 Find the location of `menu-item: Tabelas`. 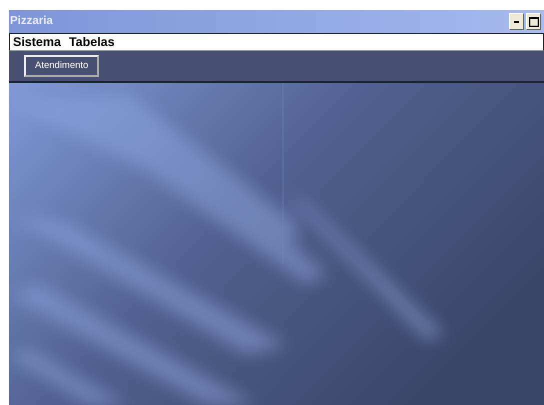

menu-item: Tabelas is located at coordinates (91, 42).